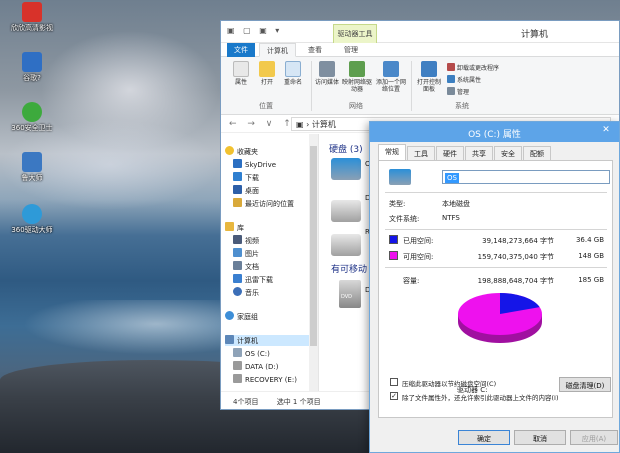 The width and height of the screenshot is (620, 453). What do you see at coordinates (346, 211) in the screenshot?
I see `drive-data-icon` at bounding box center [346, 211].